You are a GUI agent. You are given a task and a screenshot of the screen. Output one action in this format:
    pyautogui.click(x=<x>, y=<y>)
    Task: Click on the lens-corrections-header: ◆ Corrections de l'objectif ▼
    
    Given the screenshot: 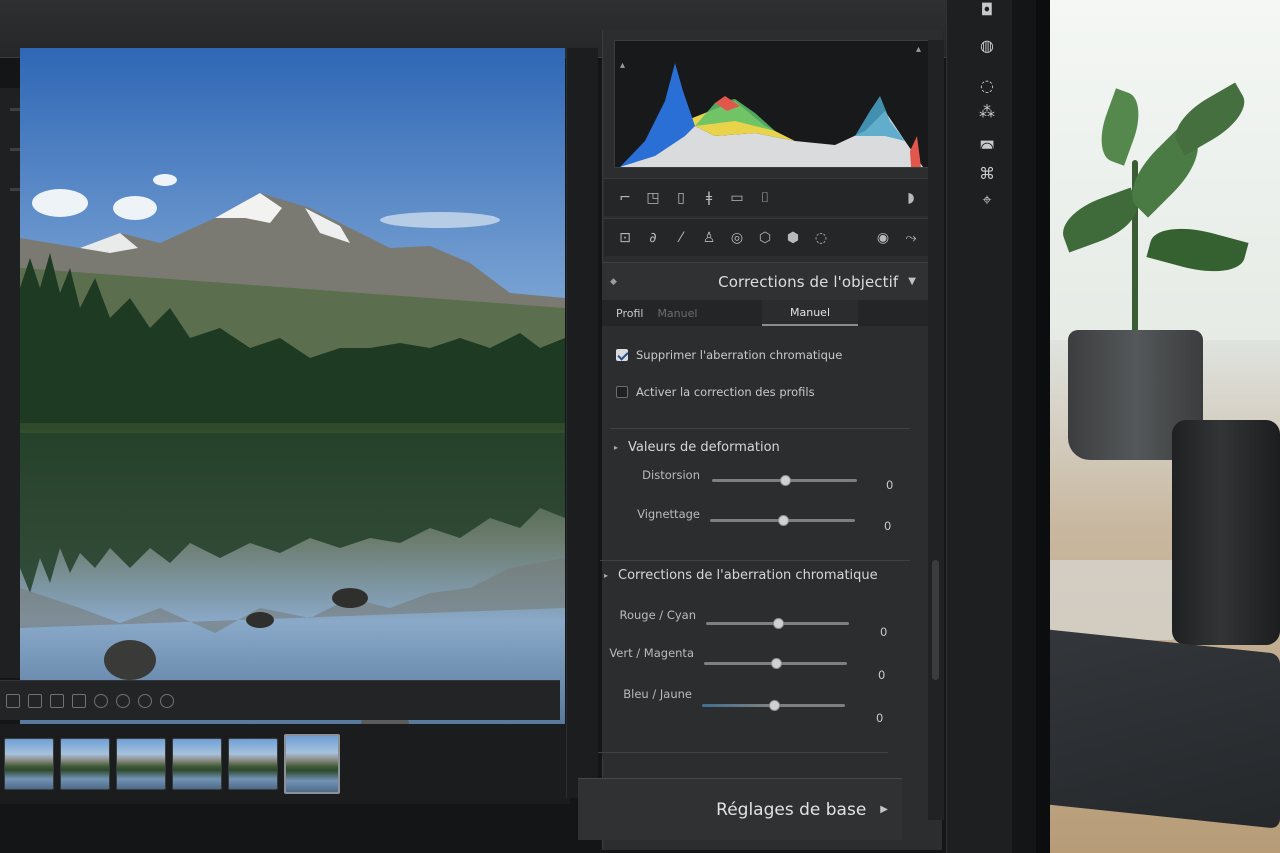 What is the action you would take?
    pyautogui.click(x=765, y=281)
    